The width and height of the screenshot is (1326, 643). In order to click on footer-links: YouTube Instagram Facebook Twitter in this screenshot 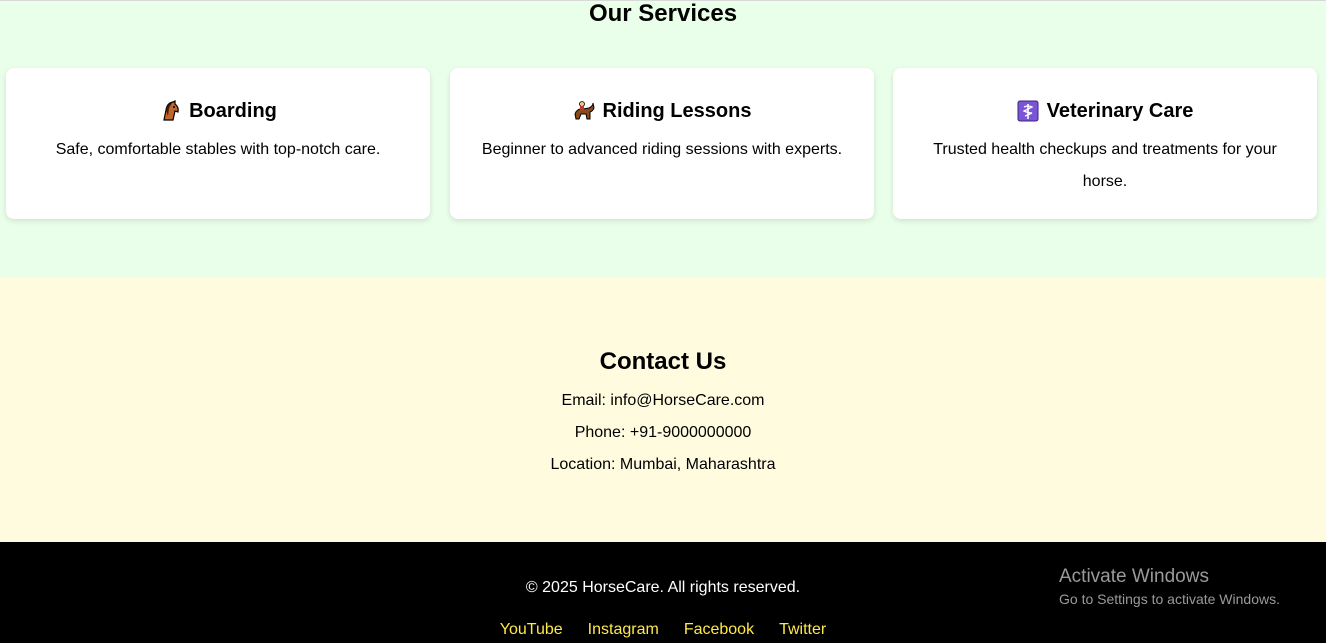, I will do `click(663, 630)`.